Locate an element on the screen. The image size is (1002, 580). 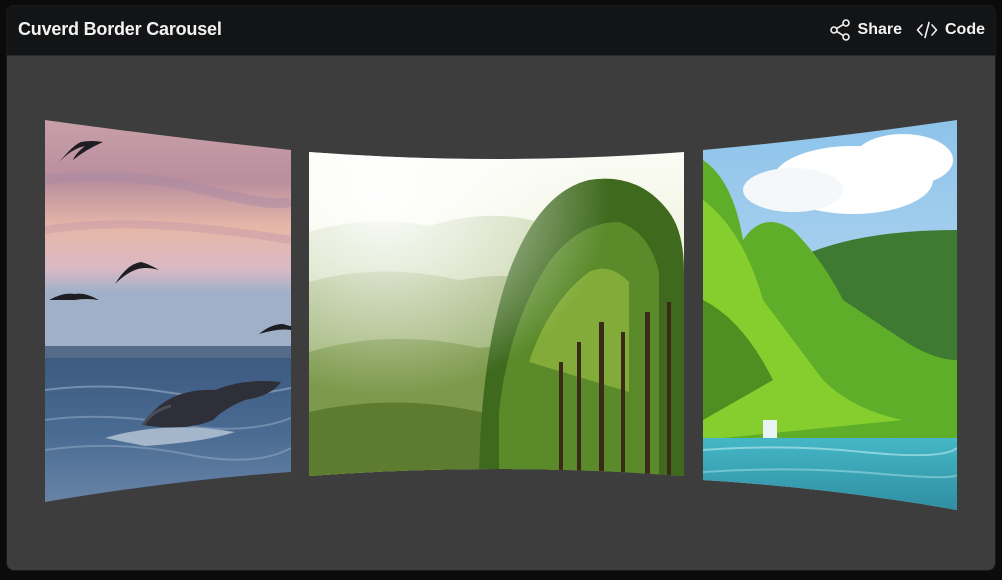
code-button: Code is located at coordinates (950, 30).